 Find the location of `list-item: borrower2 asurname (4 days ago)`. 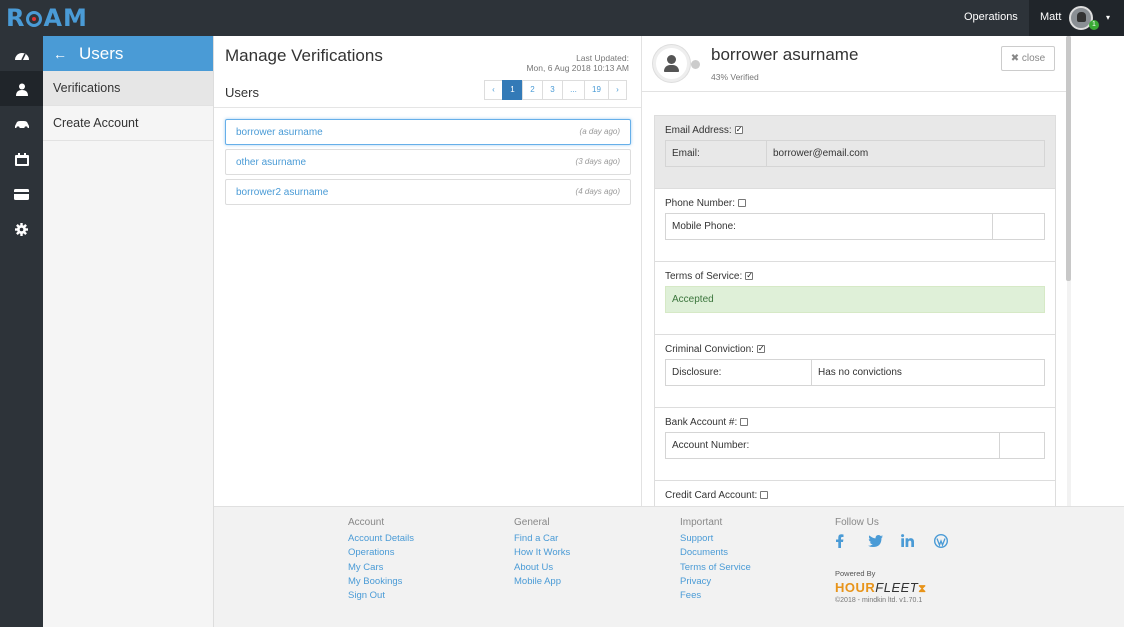

list-item: borrower2 asurname (4 days ago) is located at coordinates (428, 192).